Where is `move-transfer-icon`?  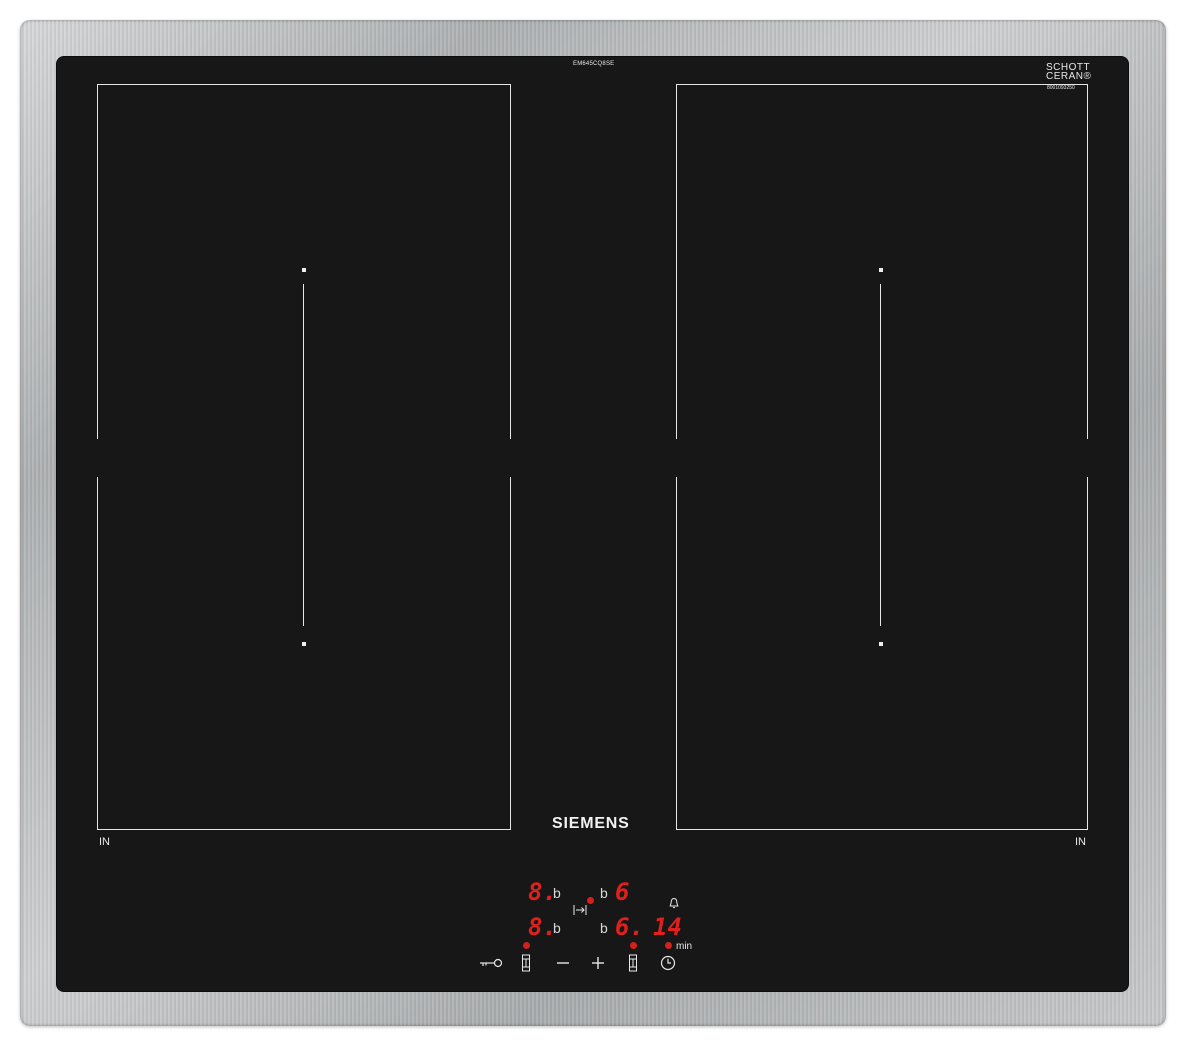
move-transfer-icon is located at coordinates (580, 910).